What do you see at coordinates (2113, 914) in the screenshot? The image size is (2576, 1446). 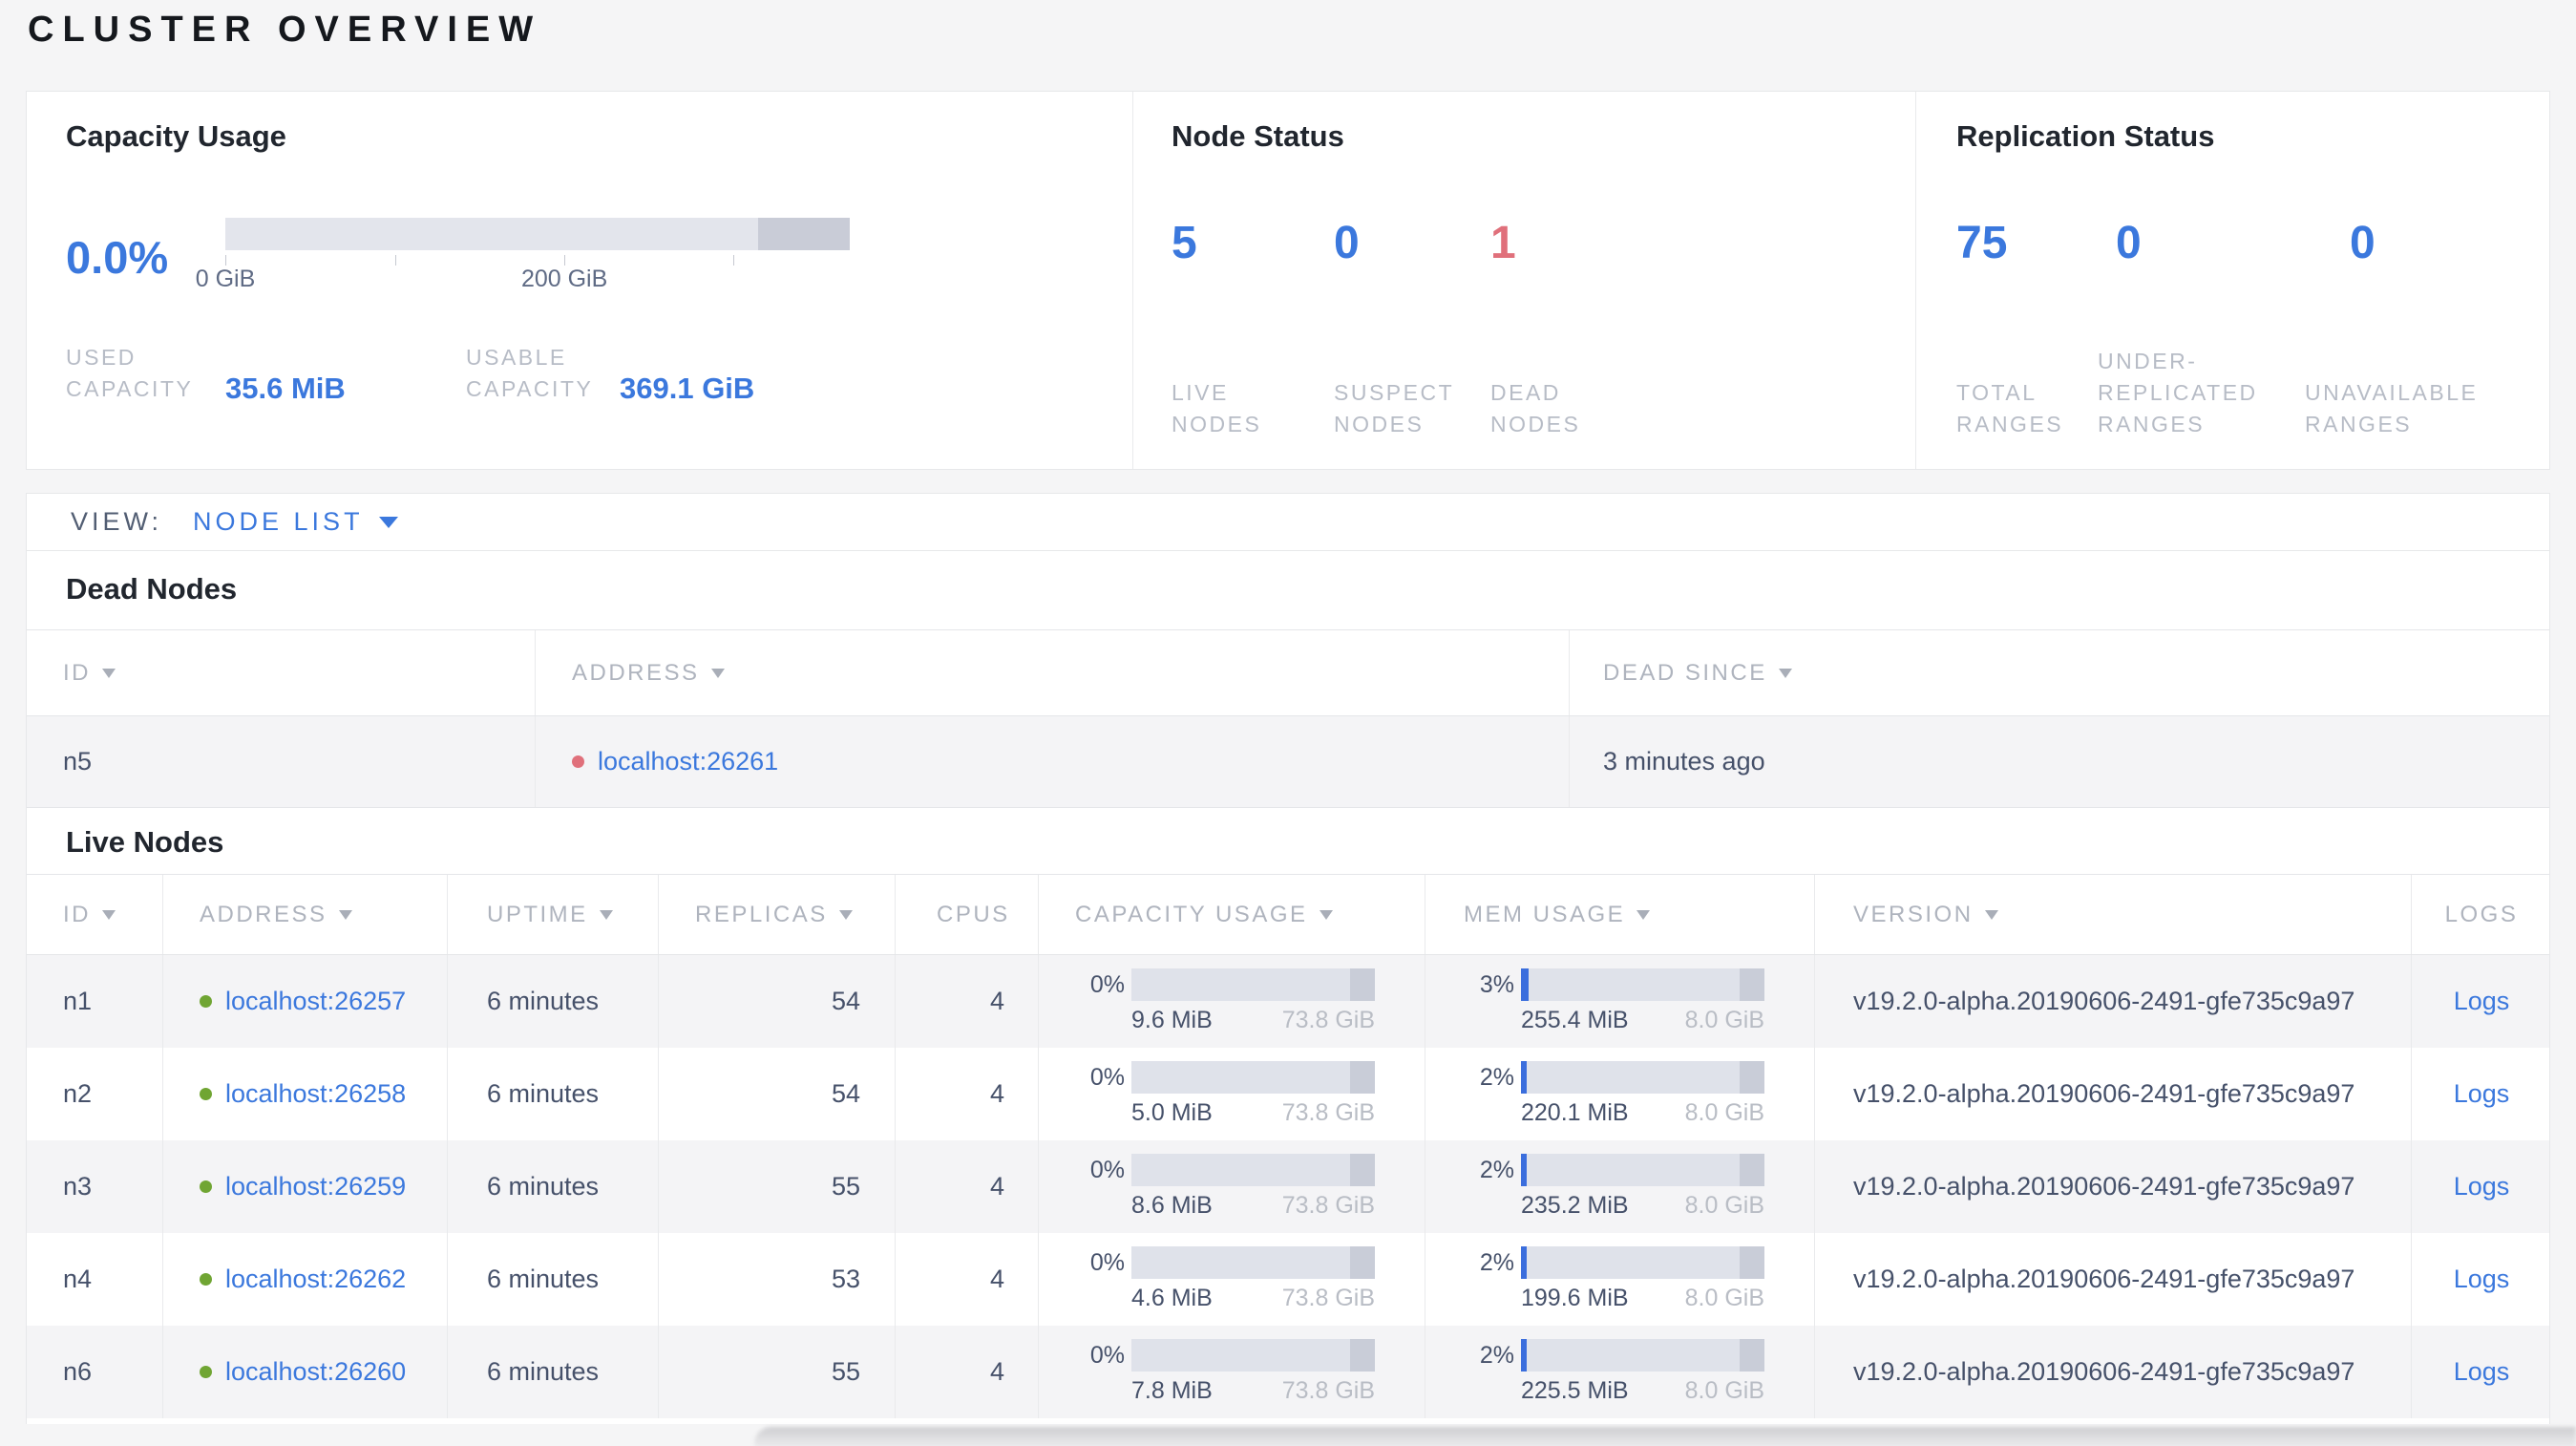 I see `live-col-version: VERSION` at bounding box center [2113, 914].